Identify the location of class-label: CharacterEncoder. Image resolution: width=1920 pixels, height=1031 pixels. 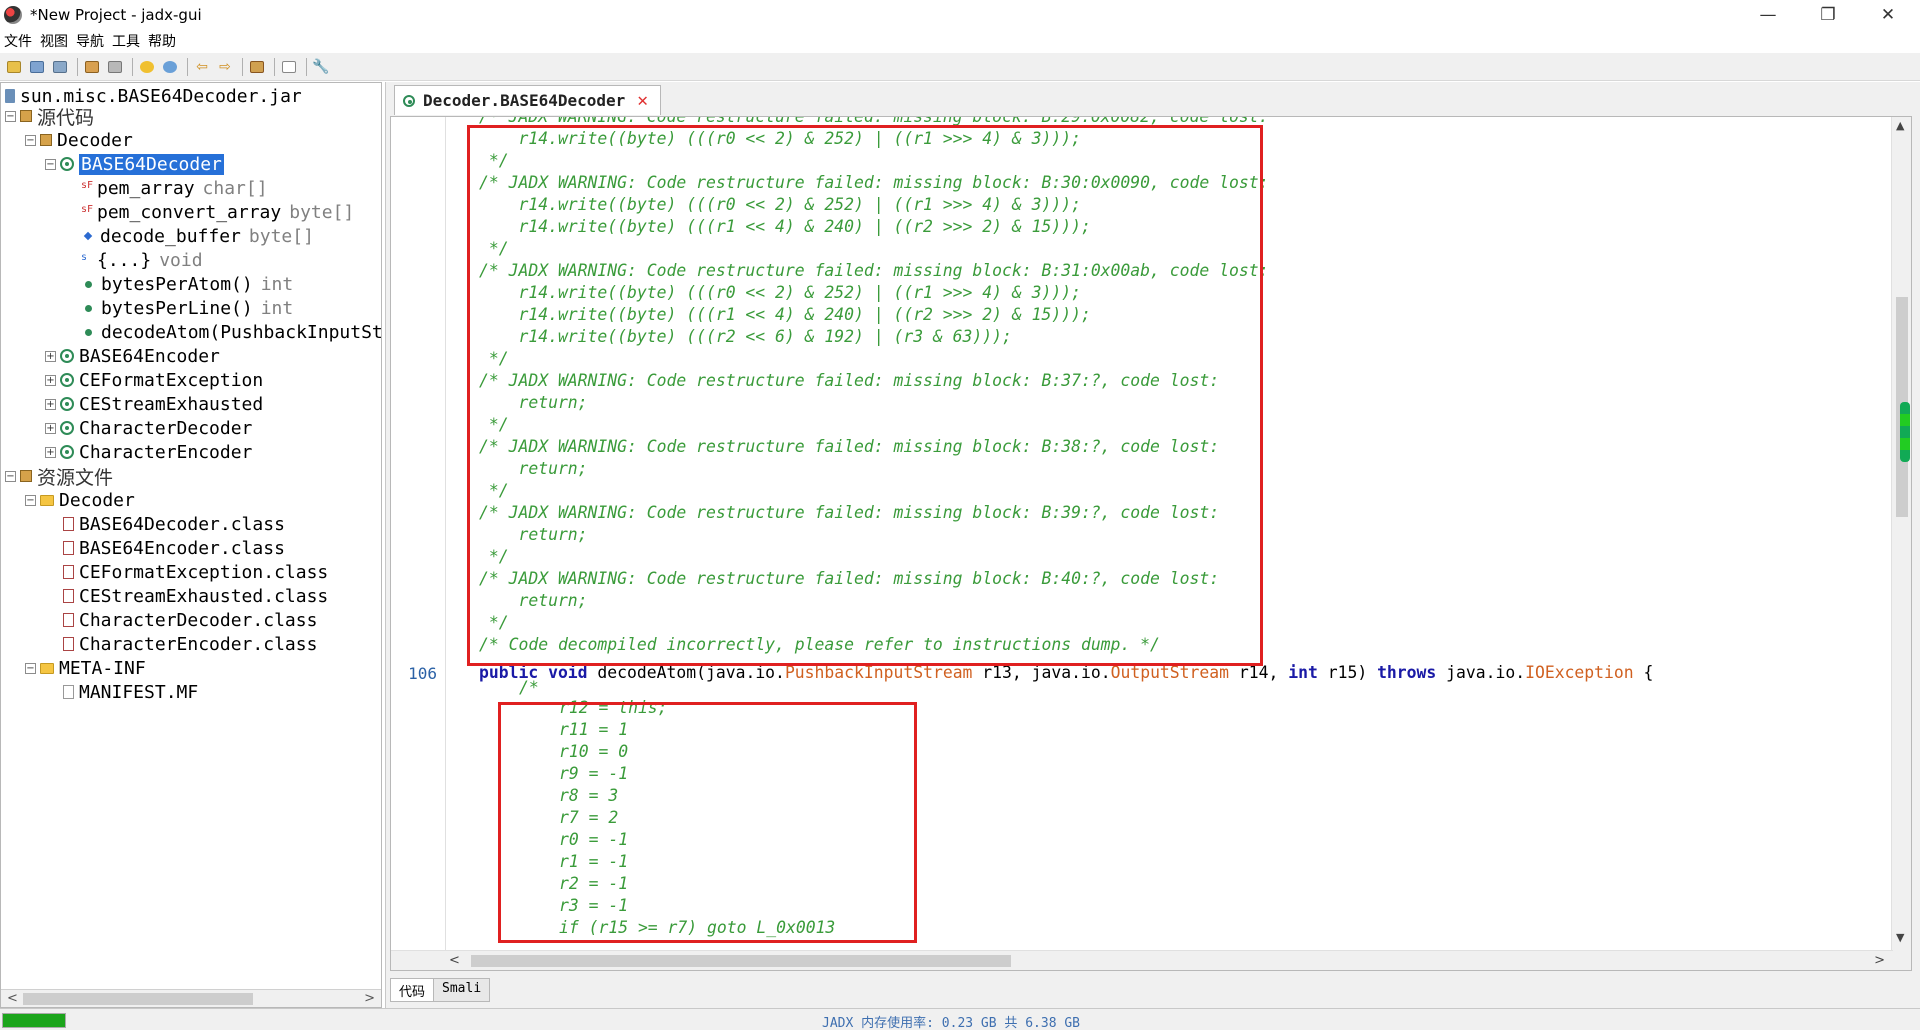
(166, 452).